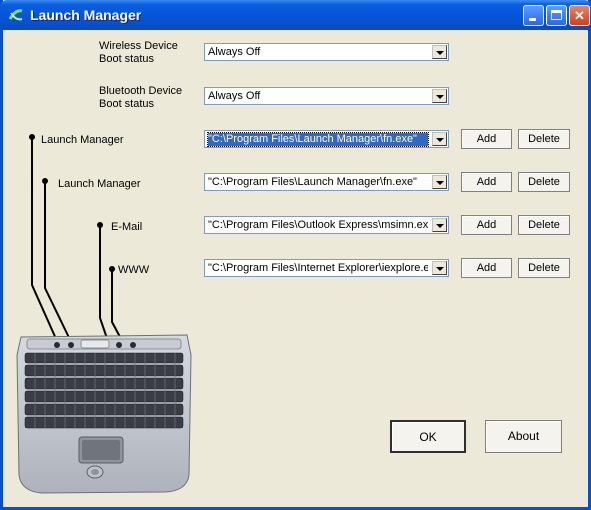  Describe the element at coordinates (46, 244) in the screenshot. I see `leader-line` at that location.